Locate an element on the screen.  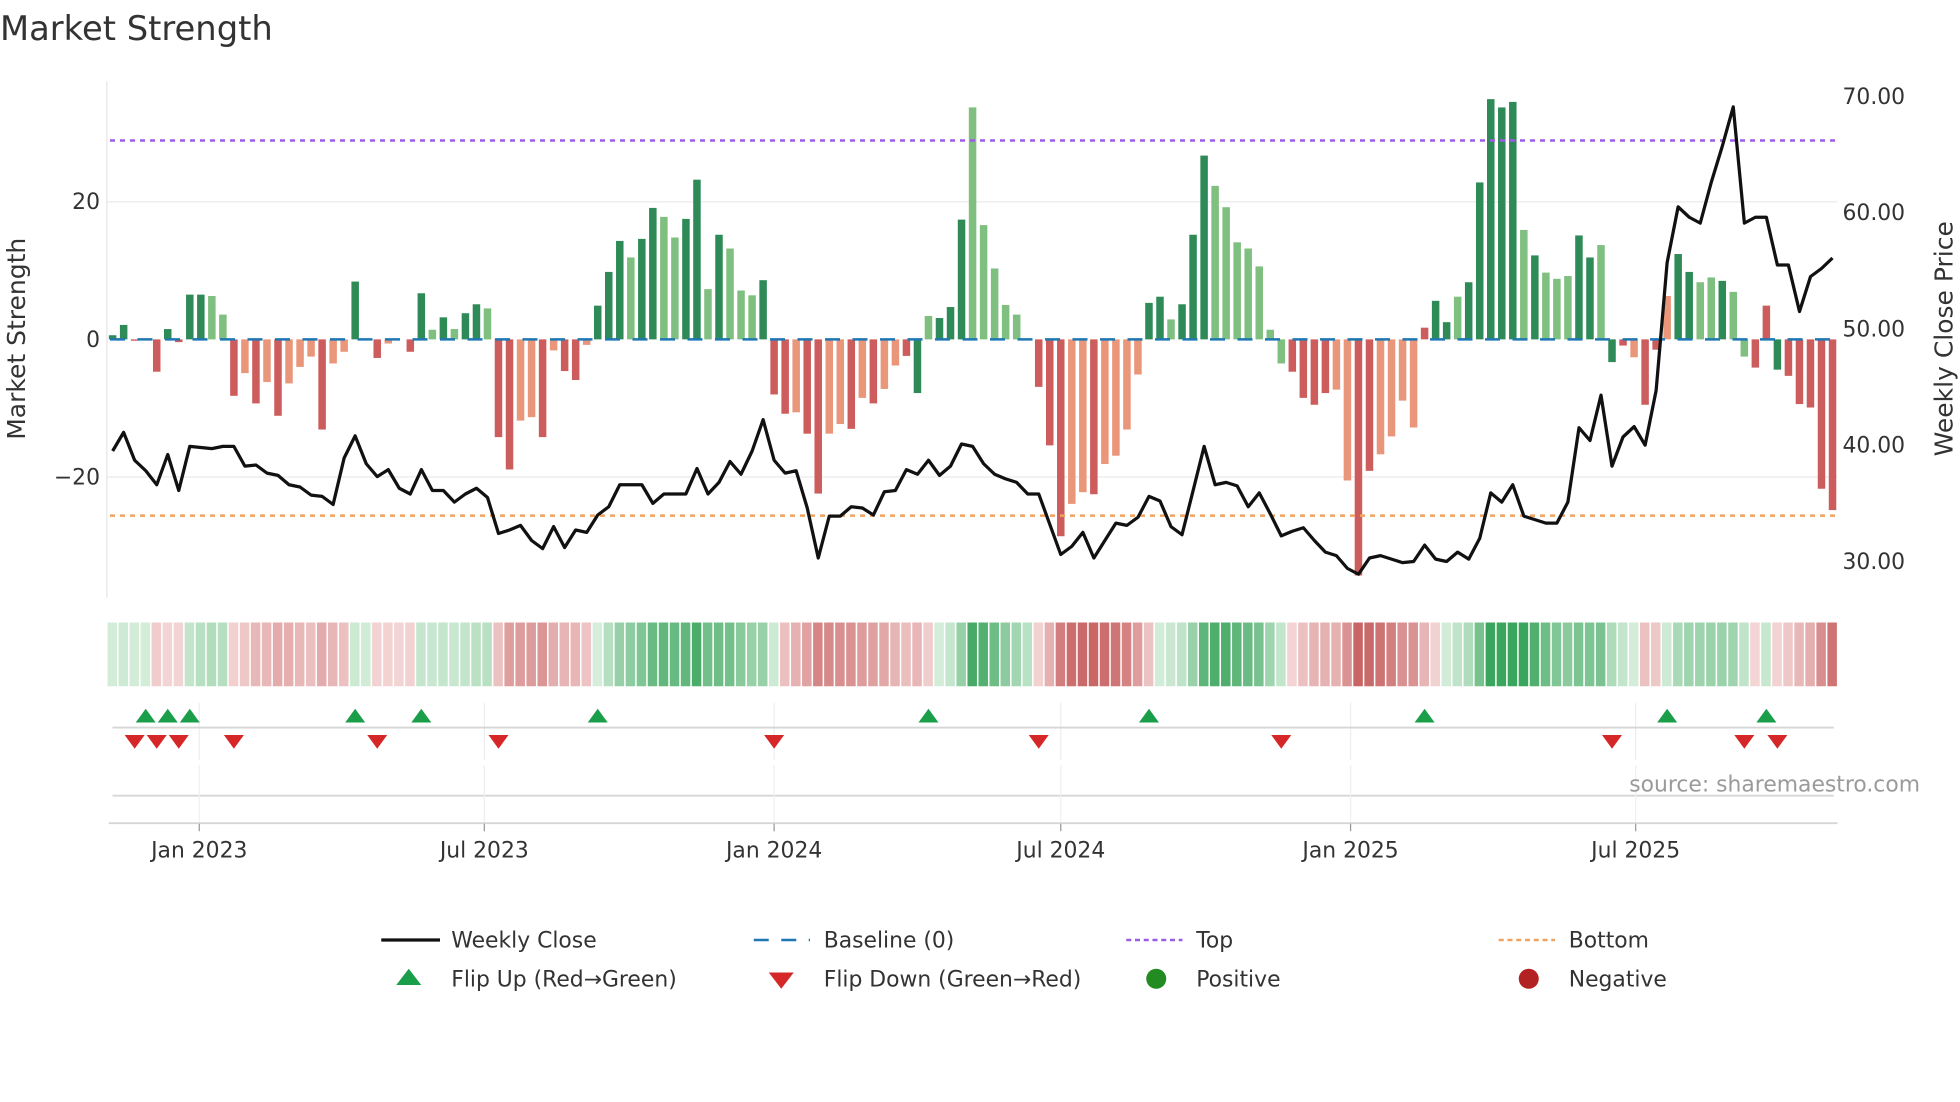
legend-label: Flip Down (Green→Red) is located at coordinates (953, 979).